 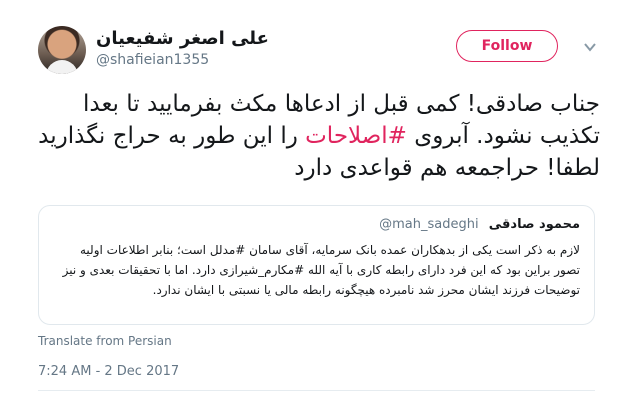 I want to click on avatar, so click(x=62, y=50).